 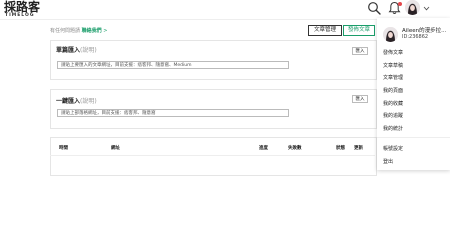 I want to click on batch-import-title-text: 一鍵匯入, so click(x=68, y=101).